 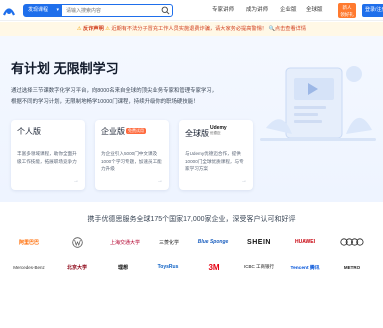 I want to click on partner-logo-text: SHEIN, so click(x=259, y=242).